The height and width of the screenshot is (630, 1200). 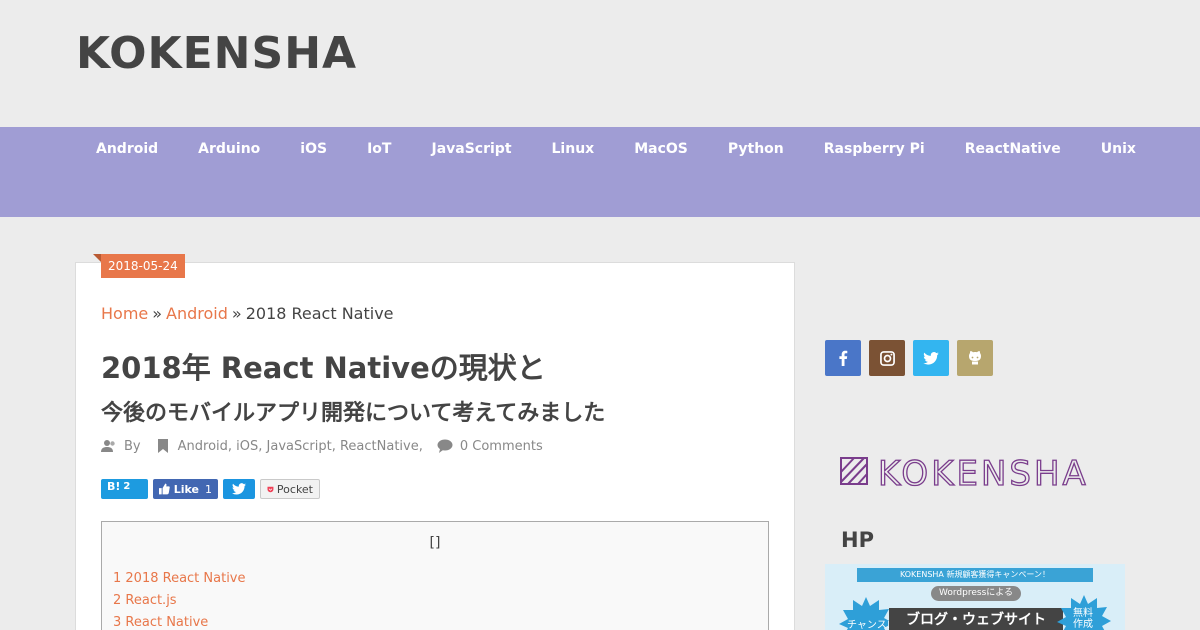 What do you see at coordinates (857, 540) in the screenshot?
I see `sidebar-hp-title: HP` at bounding box center [857, 540].